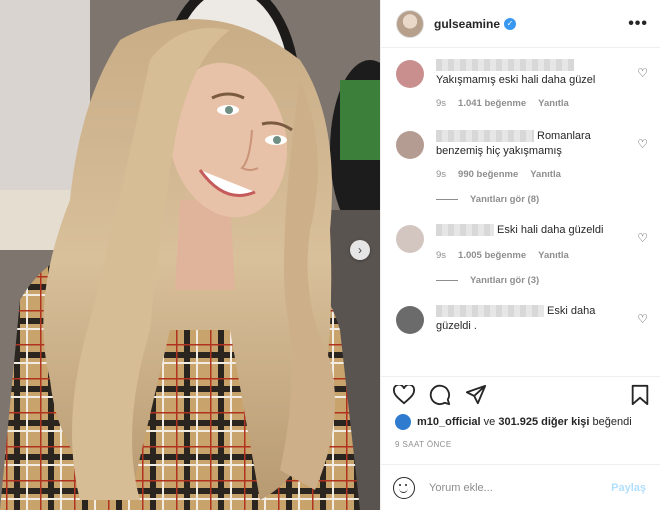 The width and height of the screenshot is (660, 510). I want to click on comment-input, so click(520, 487).